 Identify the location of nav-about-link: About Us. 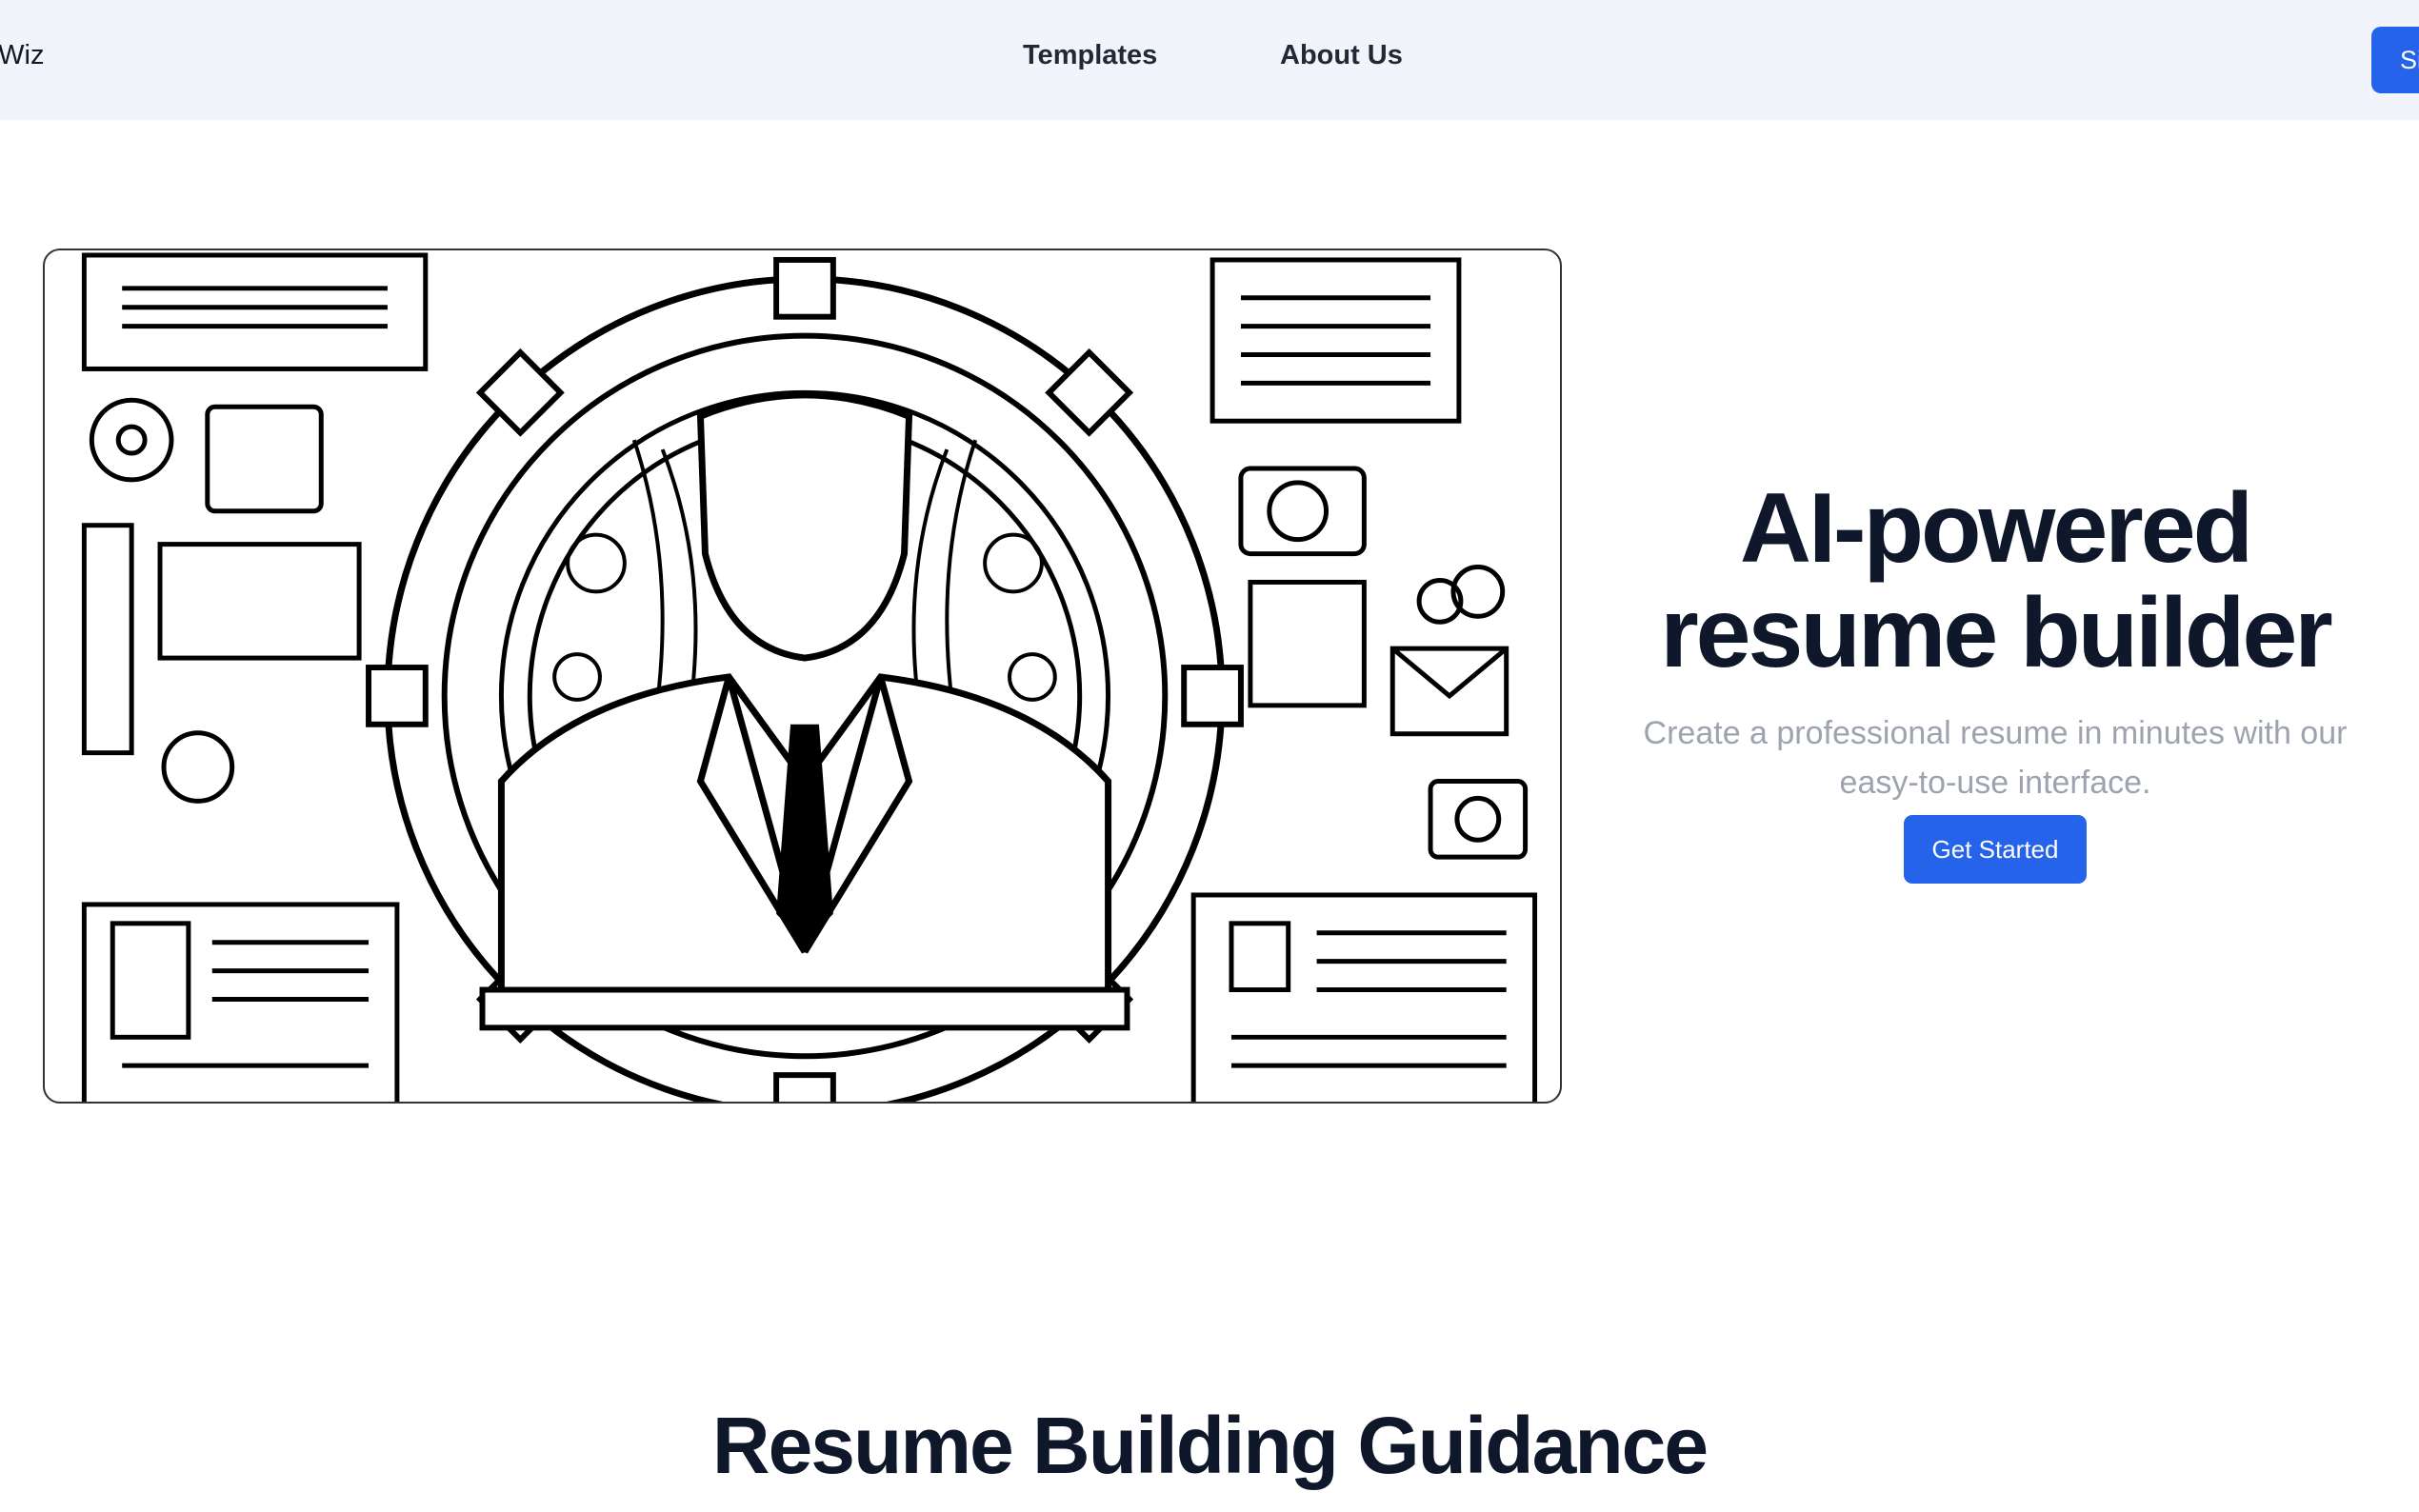
(1341, 55).